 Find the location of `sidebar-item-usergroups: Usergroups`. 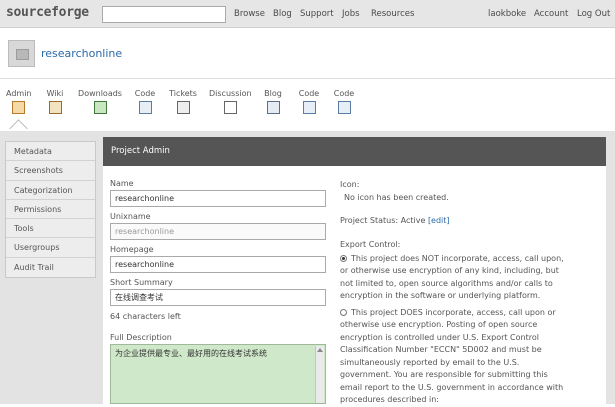

sidebar-item-usergroups: Usergroups is located at coordinates (50, 248).